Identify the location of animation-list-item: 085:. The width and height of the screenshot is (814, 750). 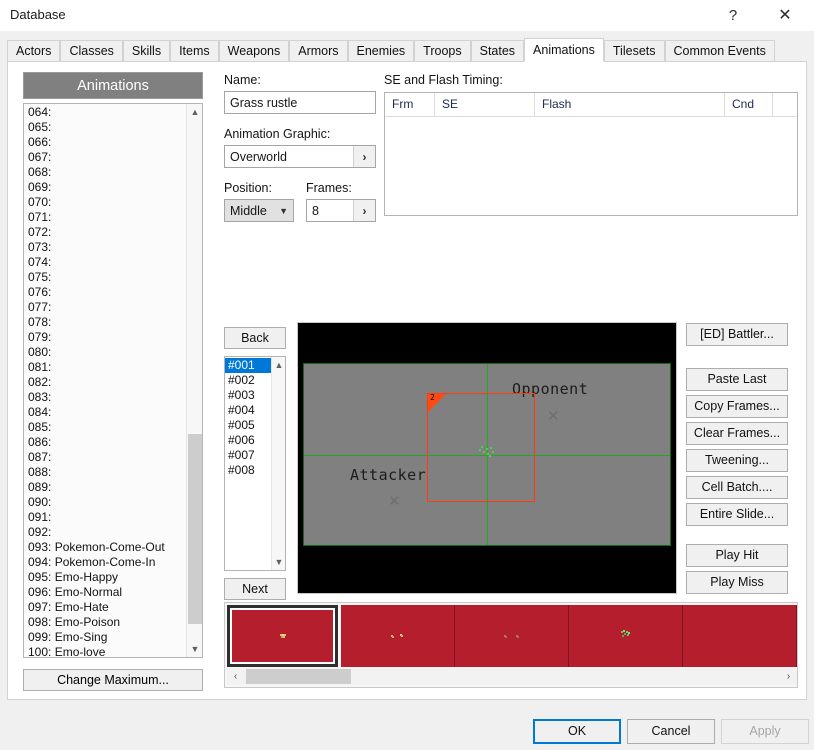
(109, 427).